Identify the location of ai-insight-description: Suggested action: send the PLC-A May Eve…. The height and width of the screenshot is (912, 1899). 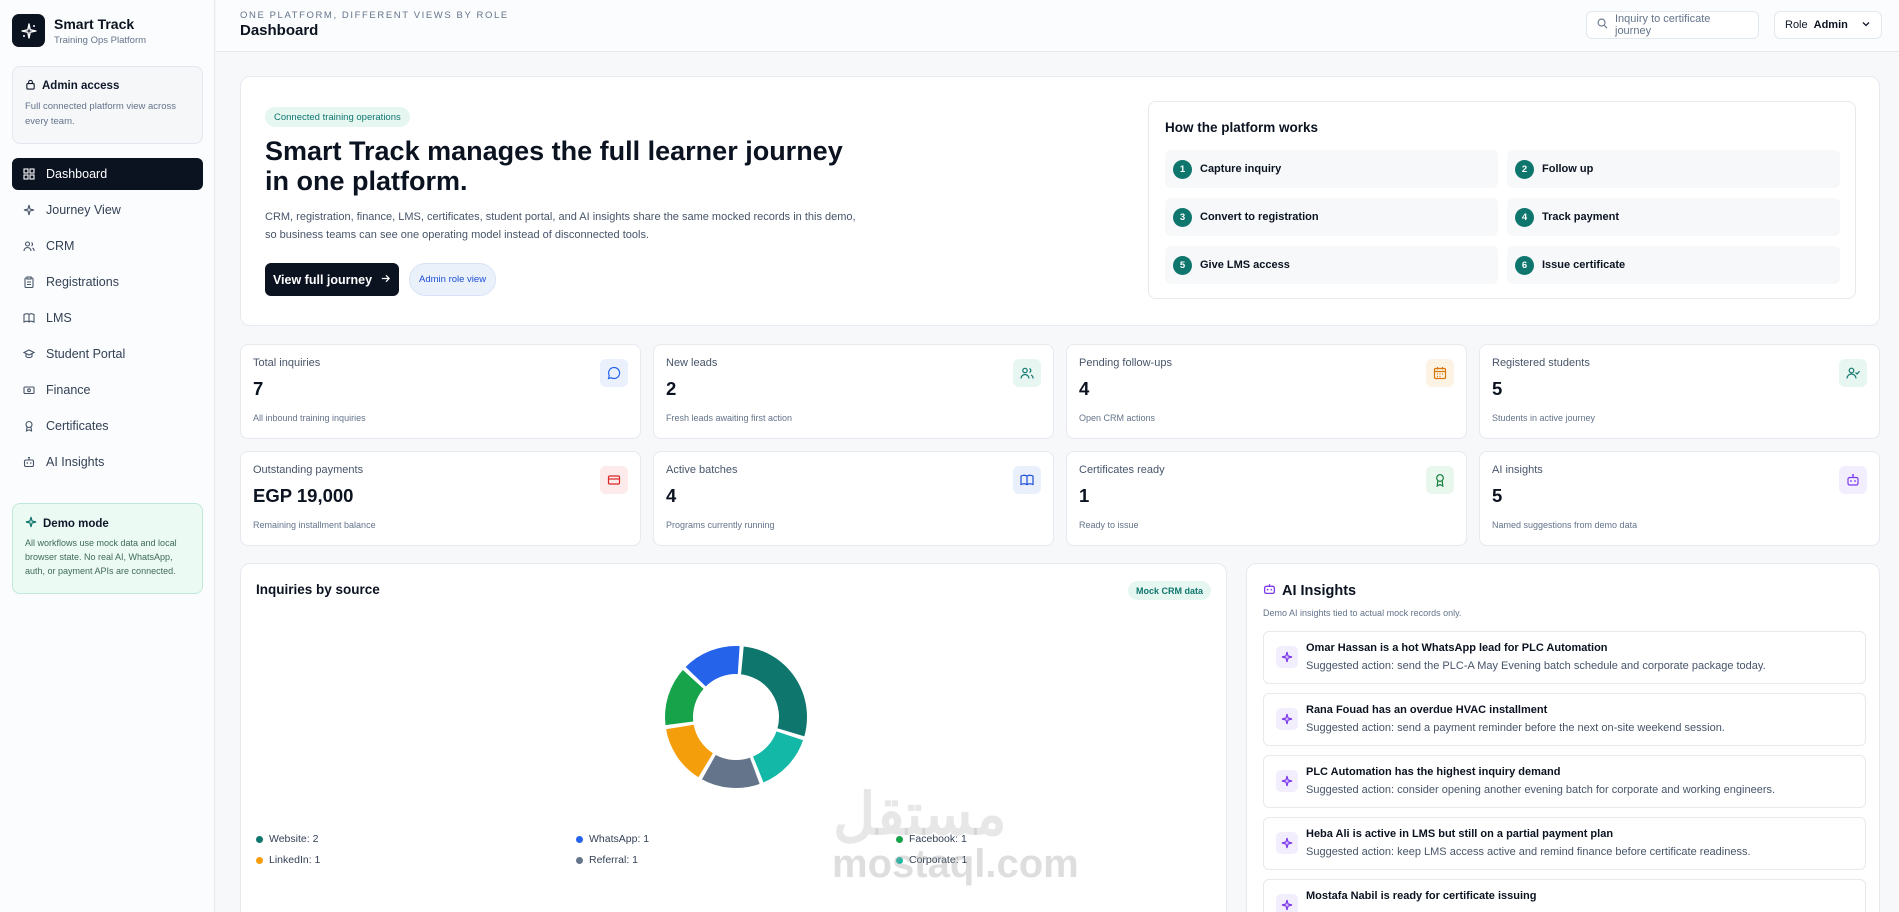
(1536, 666).